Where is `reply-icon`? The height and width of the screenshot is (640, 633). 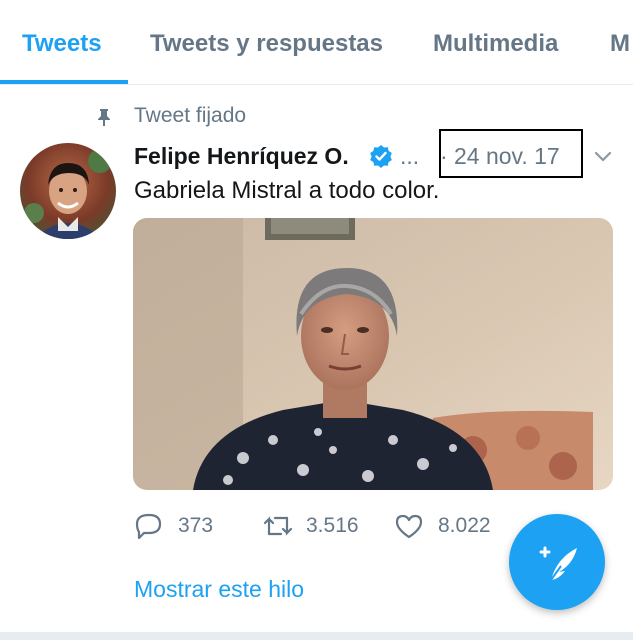 reply-icon is located at coordinates (148, 526).